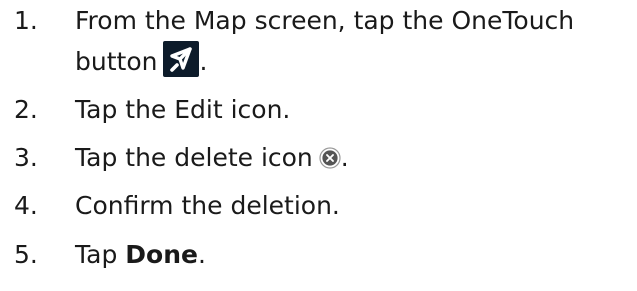 The width and height of the screenshot is (637, 291). Describe the element at coordinates (26, 109) in the screenshot. I see `step-number: 2.` at that location.